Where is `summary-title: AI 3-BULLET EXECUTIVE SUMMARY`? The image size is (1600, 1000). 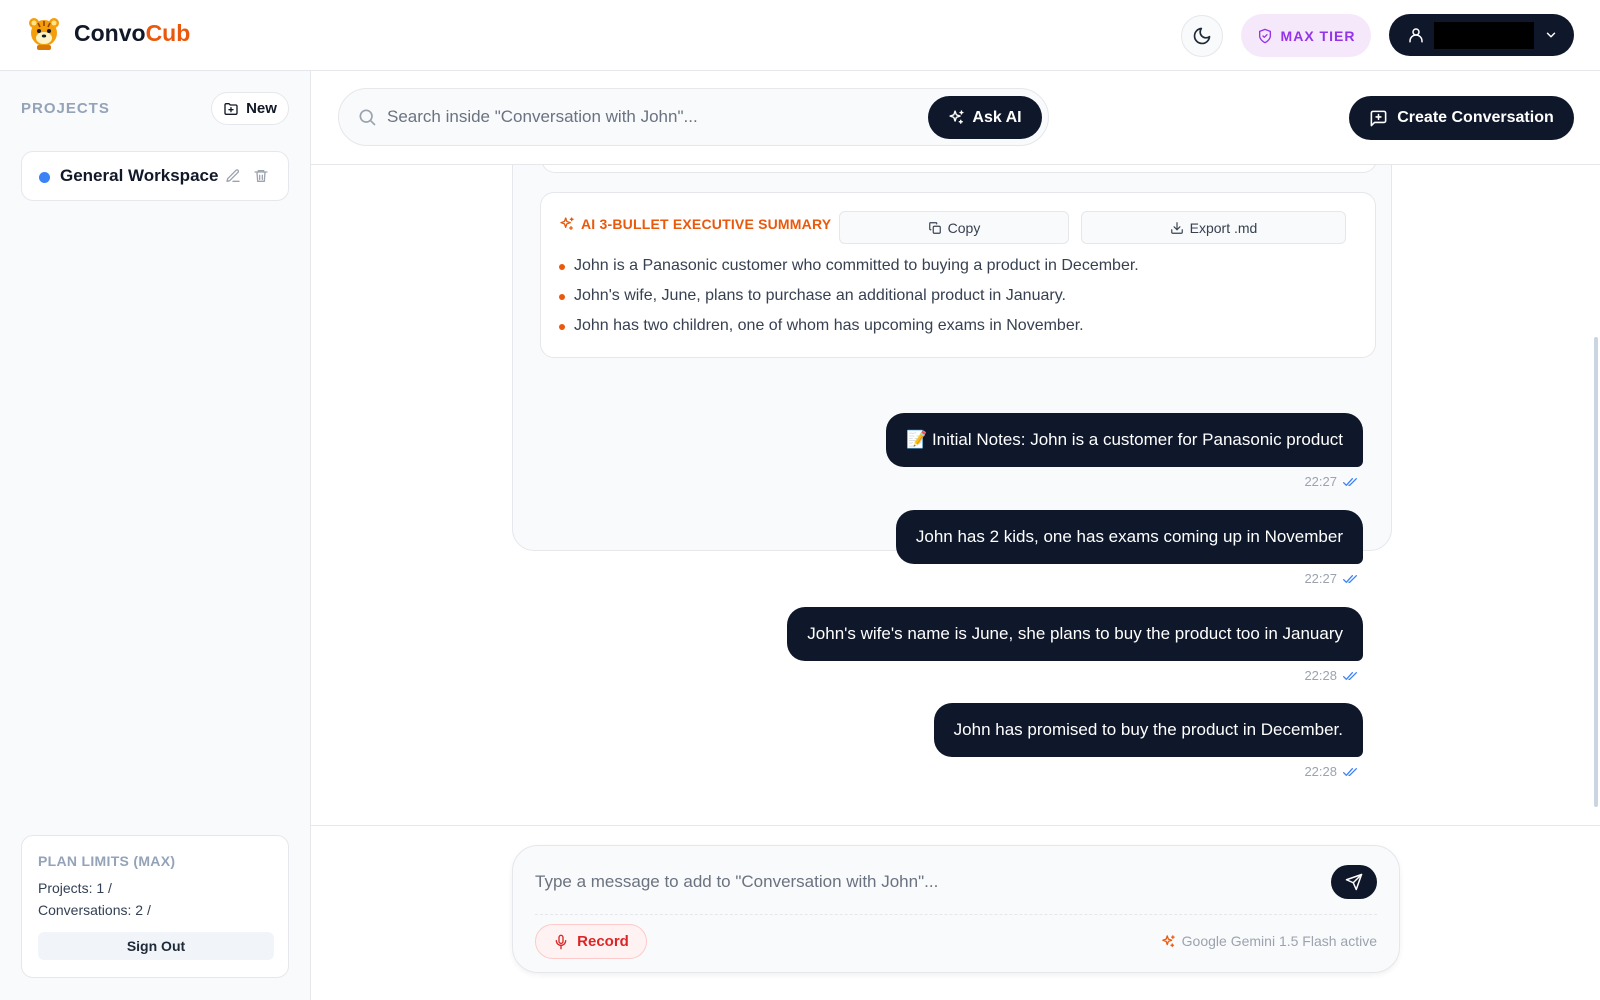
summary-title: AI 3-BULLET EXECUTIVE SUMMARY is located at coordinates (695, 224).